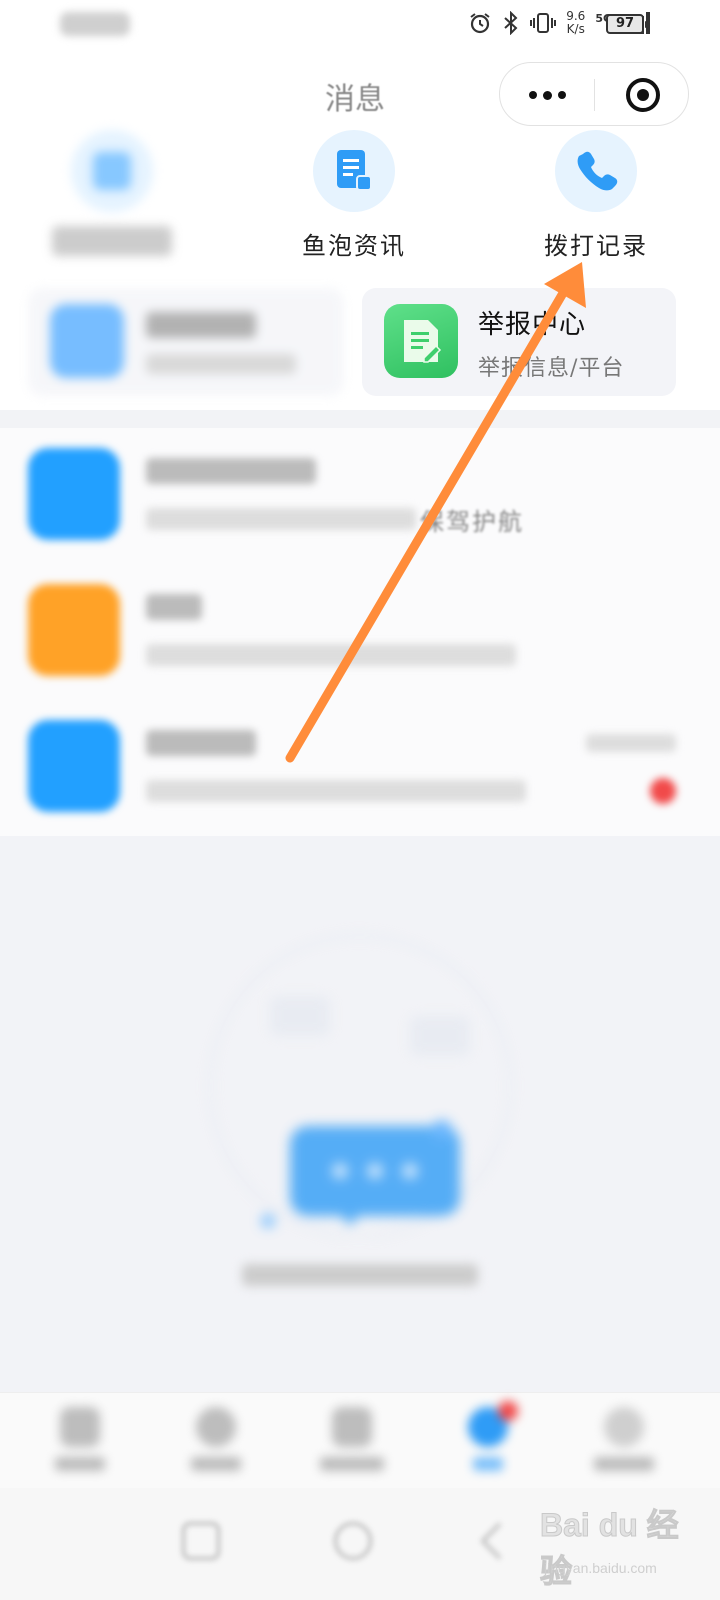  What do you see at coordinates (576, 22) in the screenshot?
I see `net-speed: 9.6 K/s` at bounding box center [576, 22].